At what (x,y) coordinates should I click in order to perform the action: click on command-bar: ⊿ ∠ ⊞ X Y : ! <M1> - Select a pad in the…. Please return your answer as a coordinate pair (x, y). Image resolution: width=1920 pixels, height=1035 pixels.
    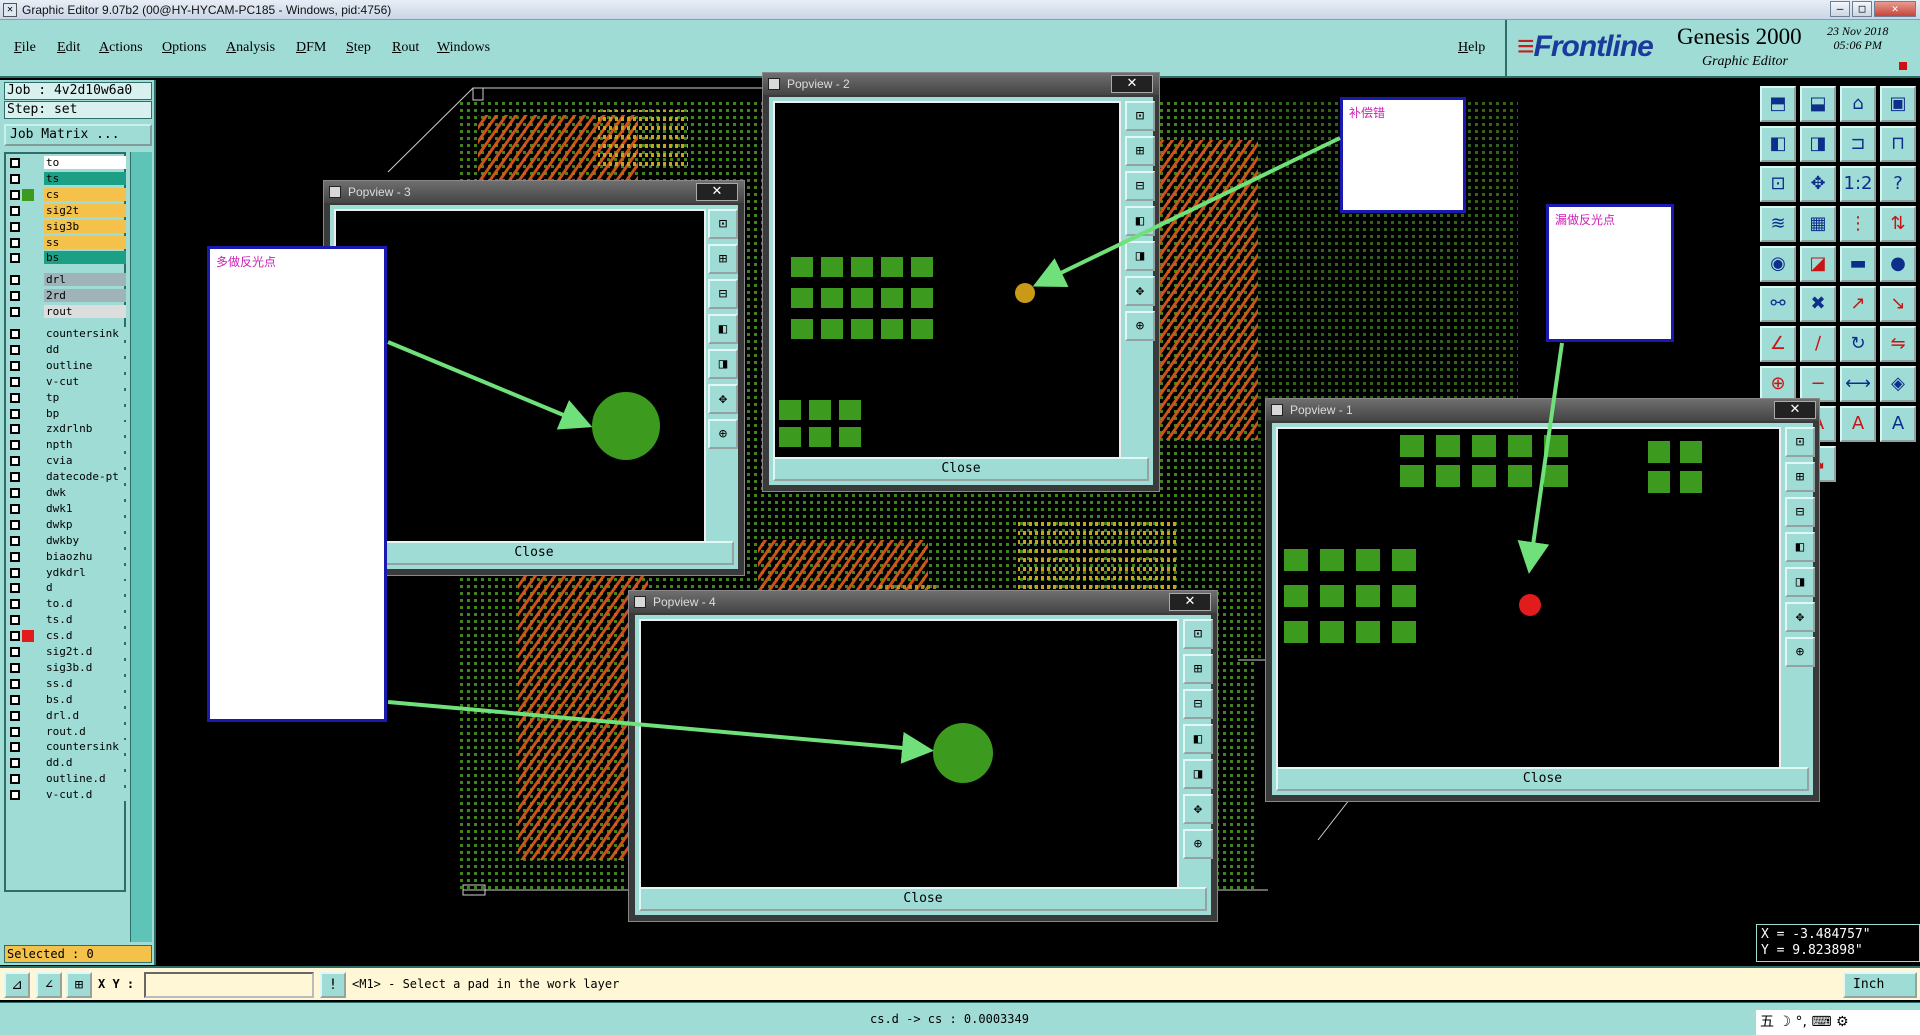
    Looking at the image, I should click on (960, 983).